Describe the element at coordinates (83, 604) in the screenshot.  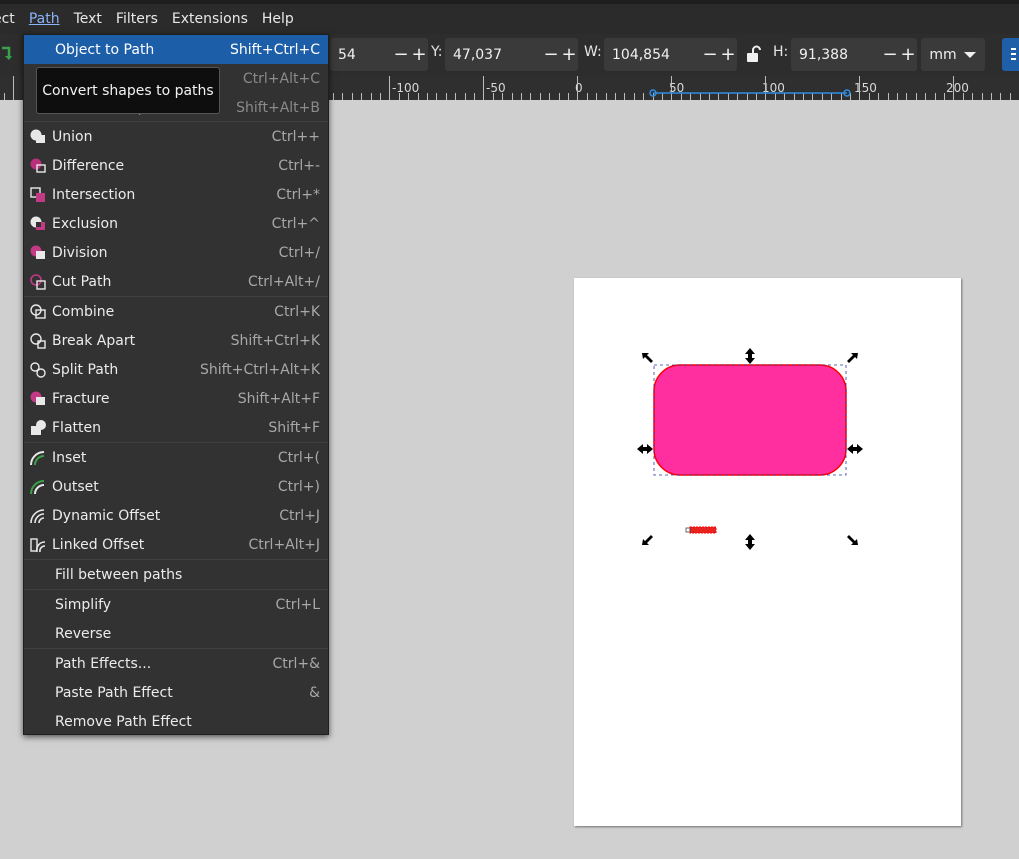
I see `menu-item-label: Simplify` at that location.